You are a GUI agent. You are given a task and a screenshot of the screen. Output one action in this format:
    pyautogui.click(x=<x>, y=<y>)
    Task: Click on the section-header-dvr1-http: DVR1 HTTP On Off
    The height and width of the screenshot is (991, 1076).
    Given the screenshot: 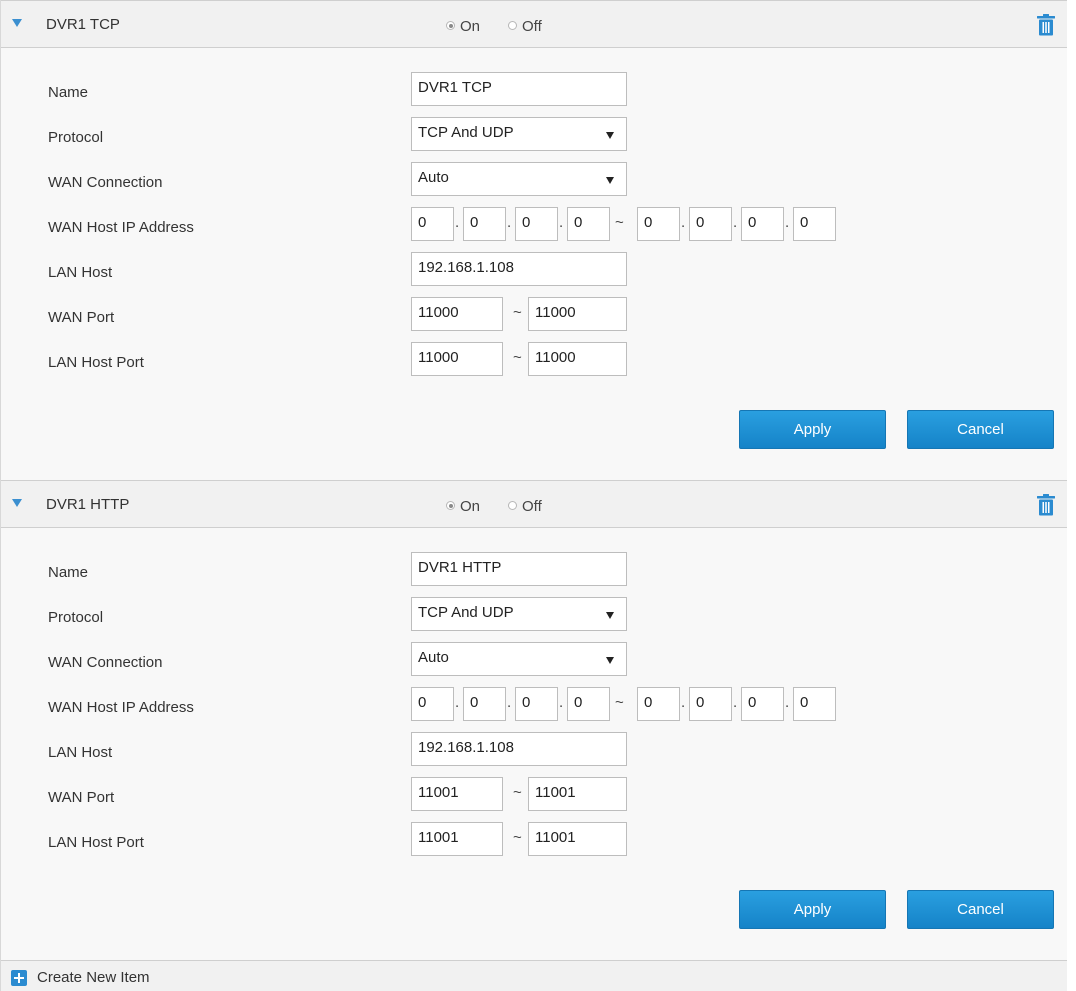 What is the action you would take?
    pyautogui.click(x=534, y=504)
    